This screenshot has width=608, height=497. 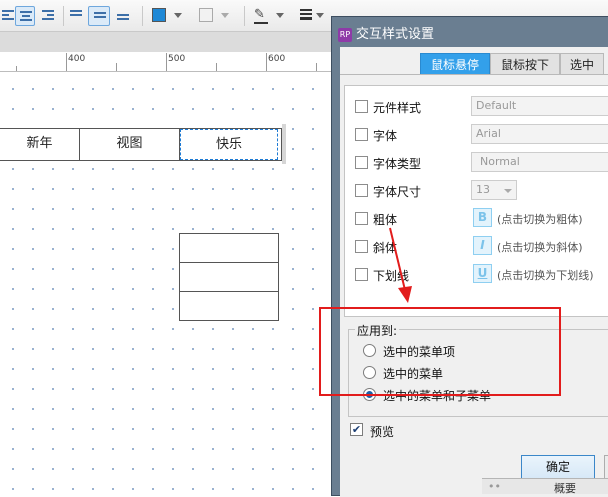 I want to click on valign-bottom-button, so click(x=123, y=16).